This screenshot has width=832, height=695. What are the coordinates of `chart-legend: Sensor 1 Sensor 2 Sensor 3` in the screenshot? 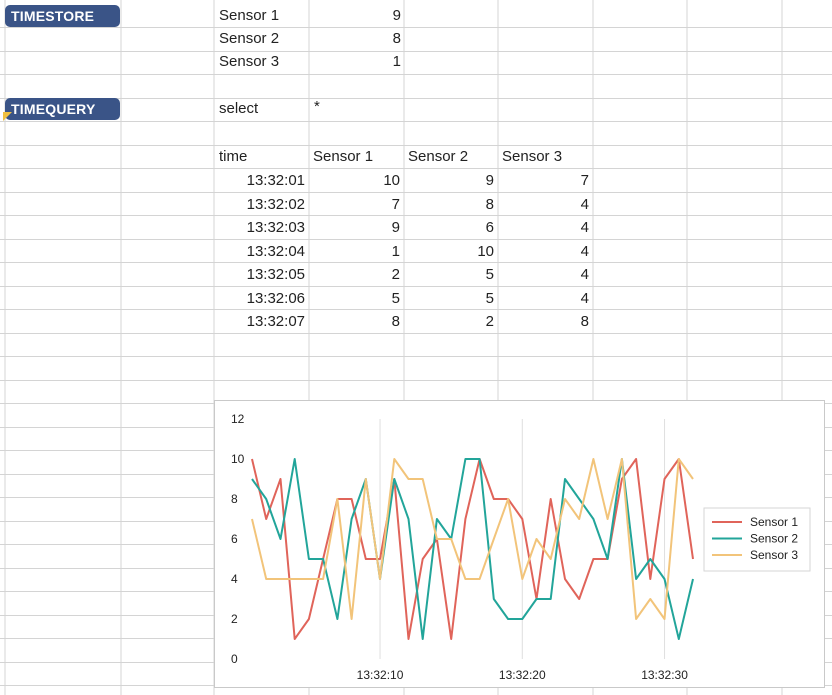 It's located at (757, 539).